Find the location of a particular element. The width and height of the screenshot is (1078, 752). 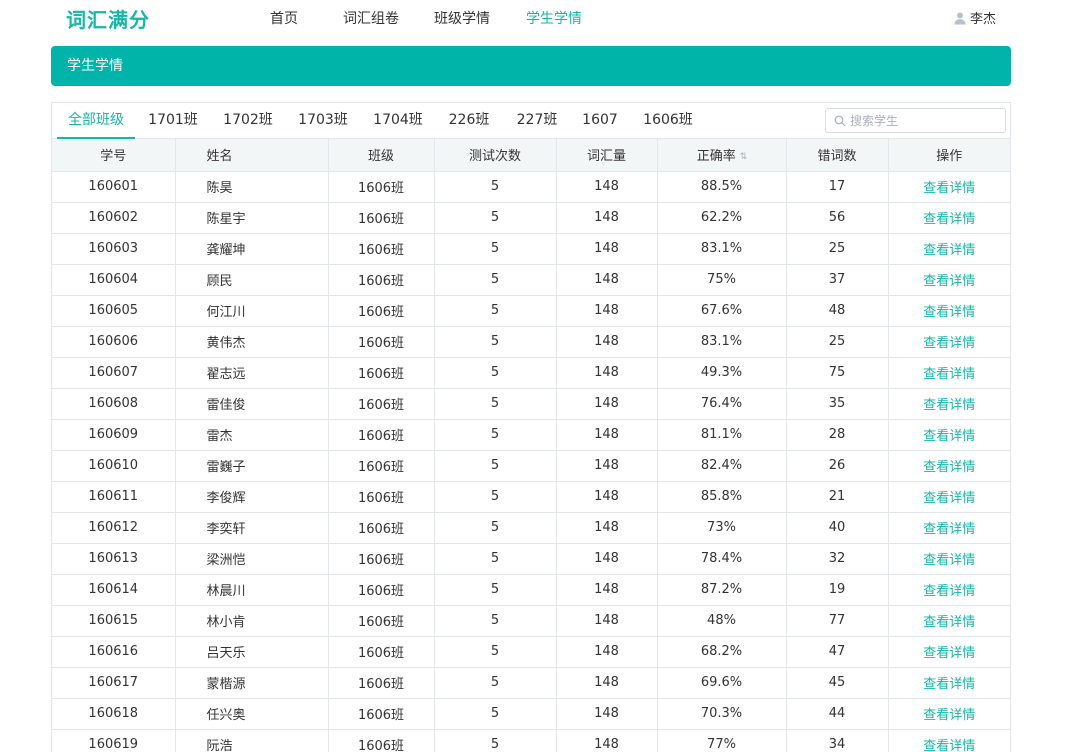

table-row: 160608 雷佳俊 1606班 5 148 76.4% 35 查看详情 is located at coordinates (531, 404).